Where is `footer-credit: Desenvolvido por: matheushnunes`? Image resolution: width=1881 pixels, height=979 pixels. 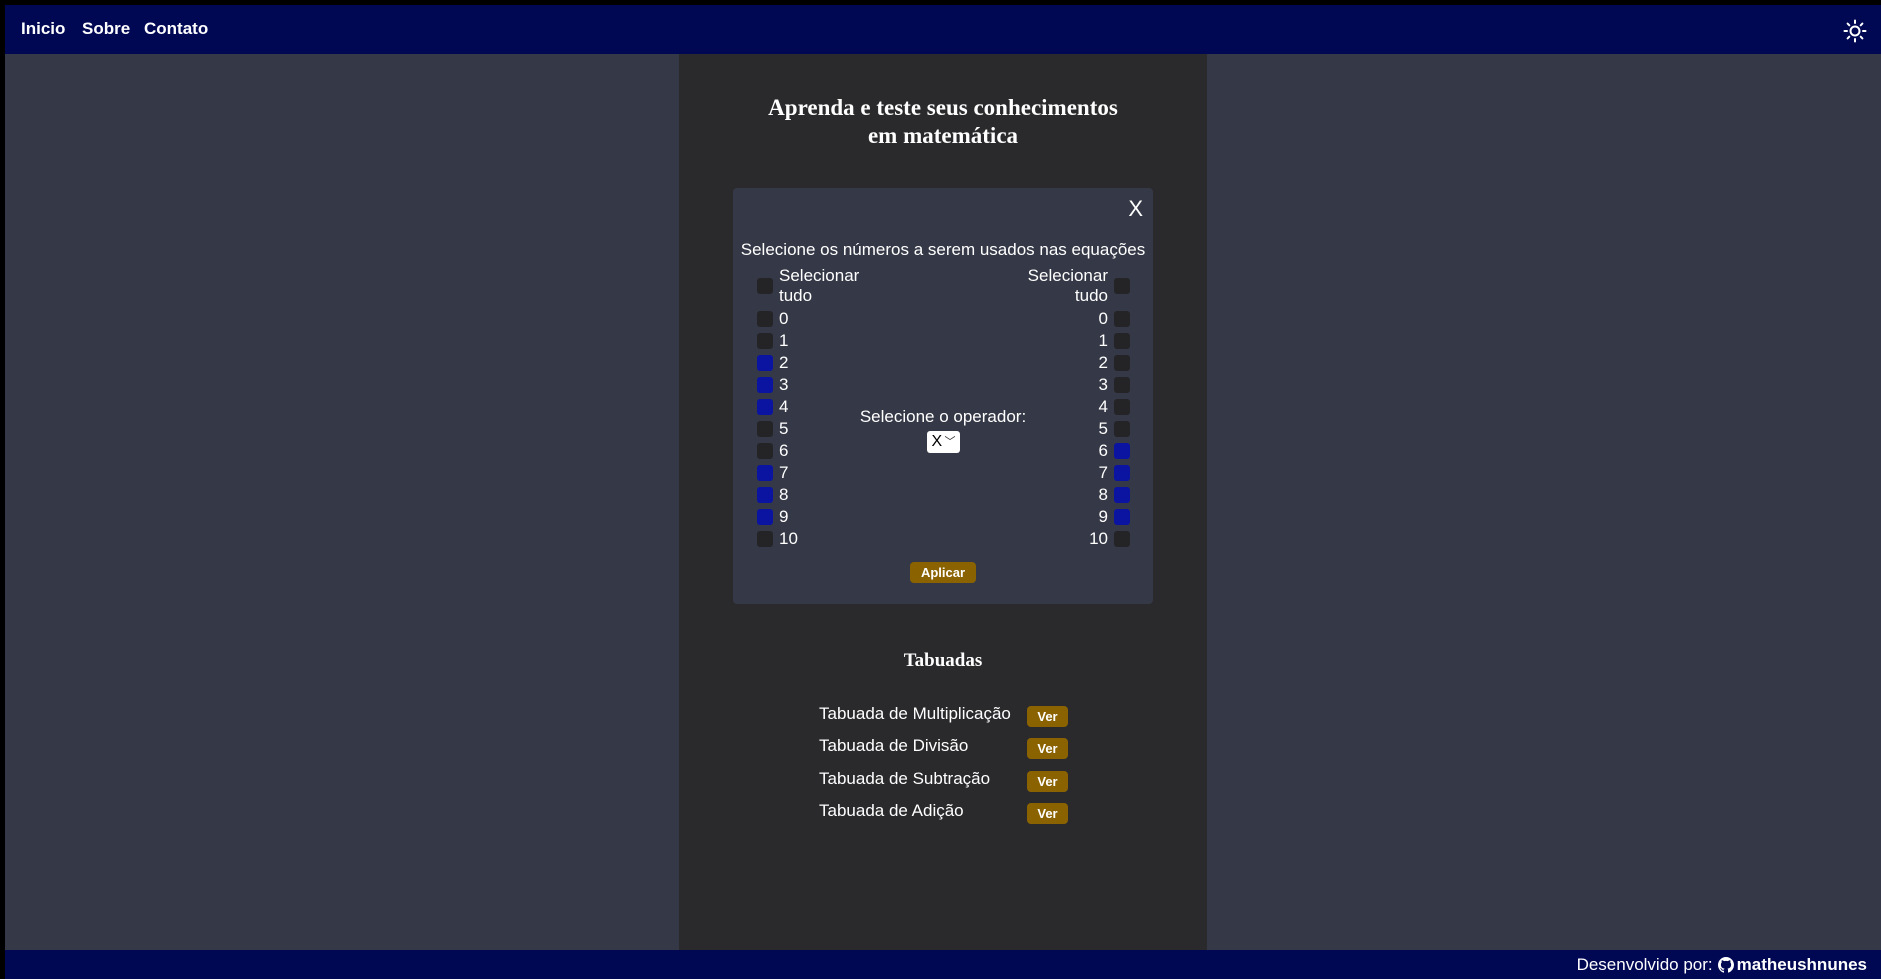
footer-credit: Desenvolvido por: matheushnunes is located at coordinates (1722, 965).